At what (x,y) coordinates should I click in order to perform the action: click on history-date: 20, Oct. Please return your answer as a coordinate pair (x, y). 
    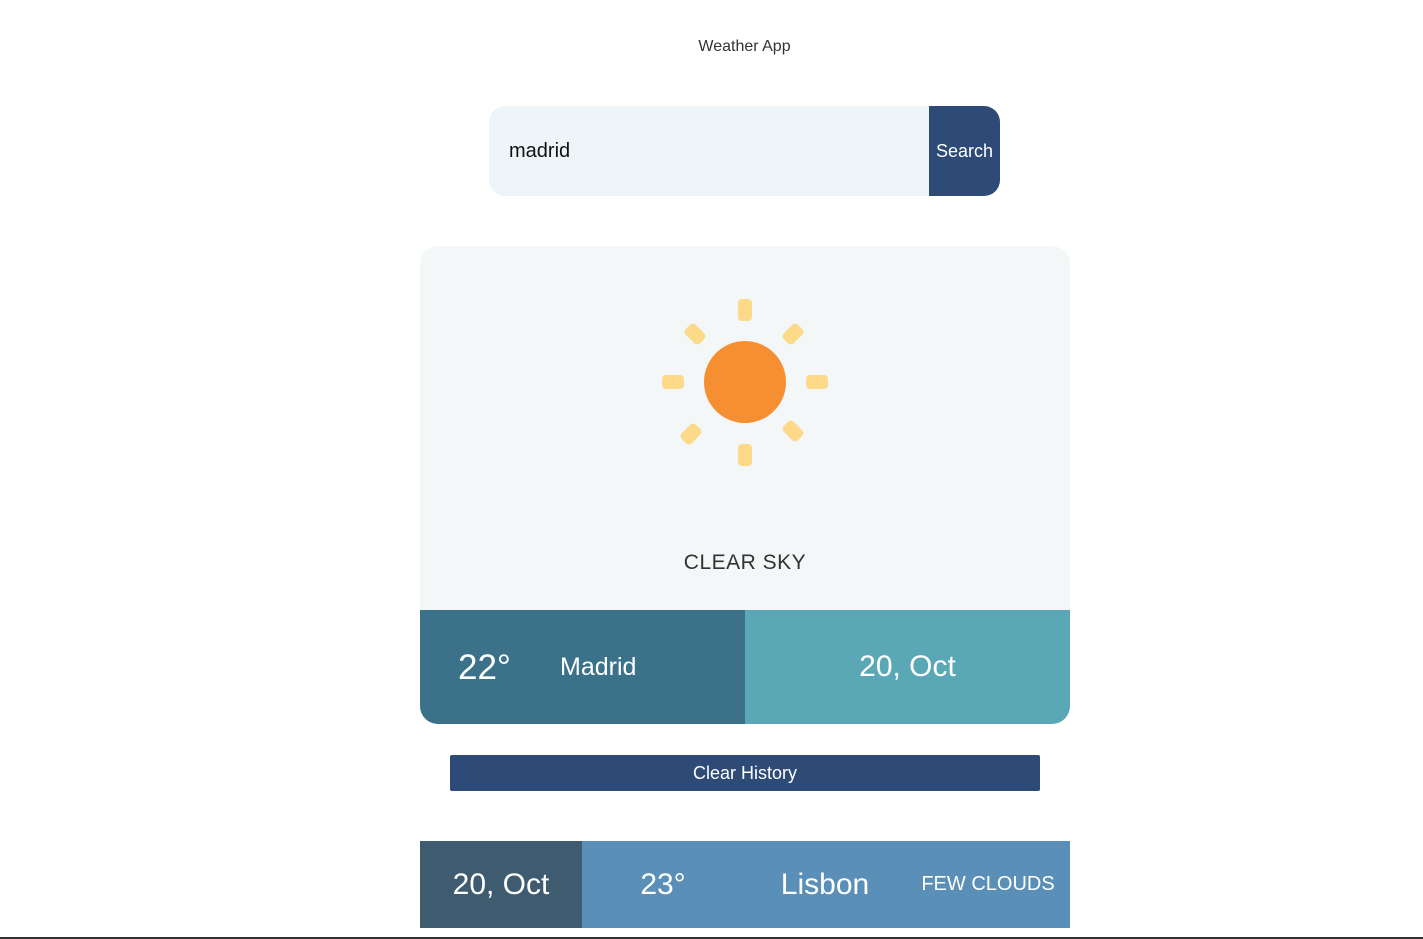
    Looking at the image, I should click on (501, 884).